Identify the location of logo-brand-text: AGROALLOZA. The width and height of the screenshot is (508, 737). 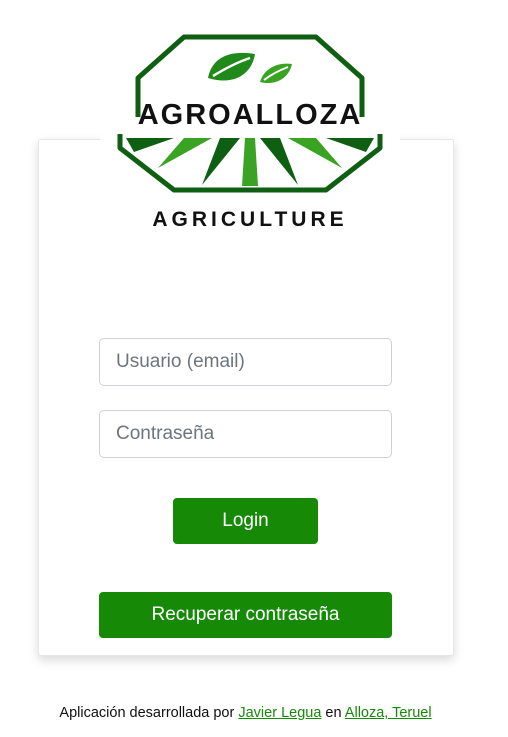
(250, 115).